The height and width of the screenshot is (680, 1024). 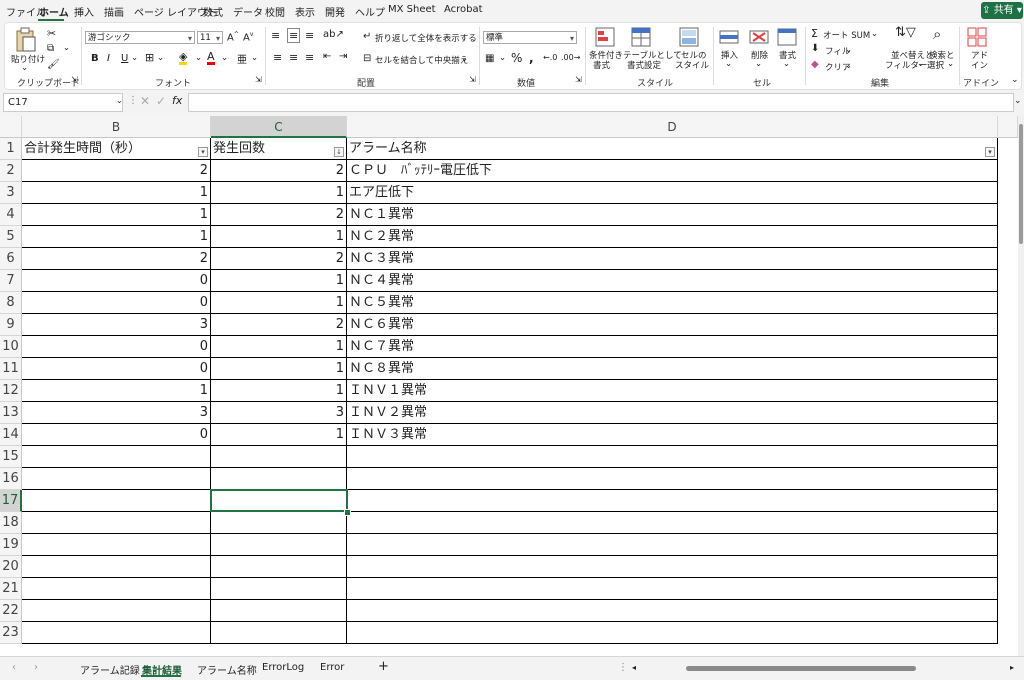 I want to click on accounting-dropdown-icon: ⌄, so click(x=502, y=58).